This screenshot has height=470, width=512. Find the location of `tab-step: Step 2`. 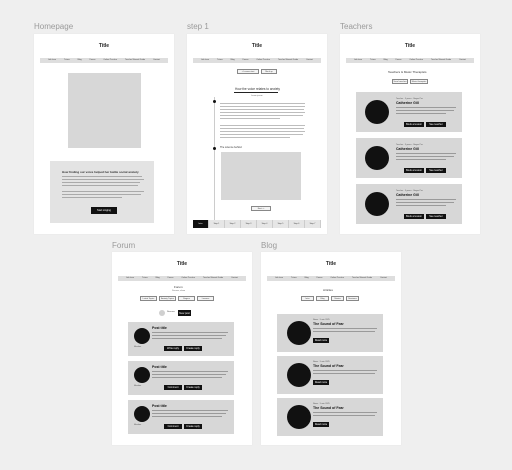

tab-step: Step 2 is located at coordinates (233, 224).